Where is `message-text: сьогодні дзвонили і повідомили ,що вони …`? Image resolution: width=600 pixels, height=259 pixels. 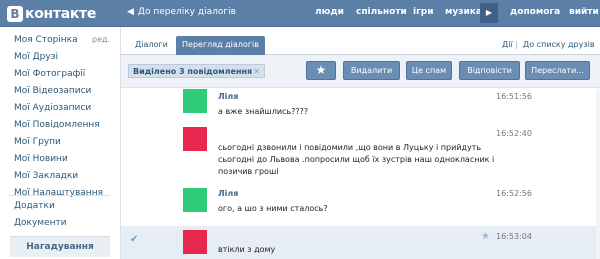 message-text: сьогодні дзвонили і повідомили ,що вони … is located at coordinates (356, 159).